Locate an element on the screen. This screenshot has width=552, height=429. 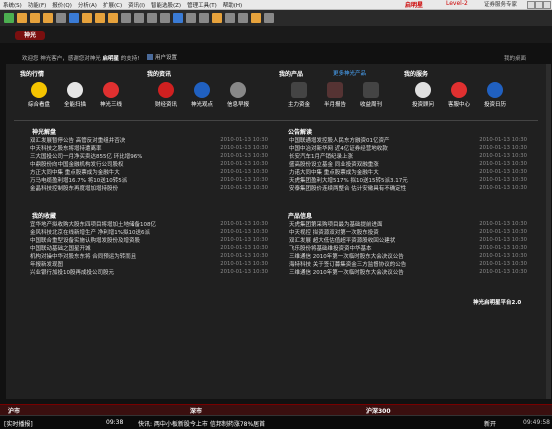
news-headline: 中国中冶对新华网 近4亿证券经营地收款 is located at coordinates (338, 149).